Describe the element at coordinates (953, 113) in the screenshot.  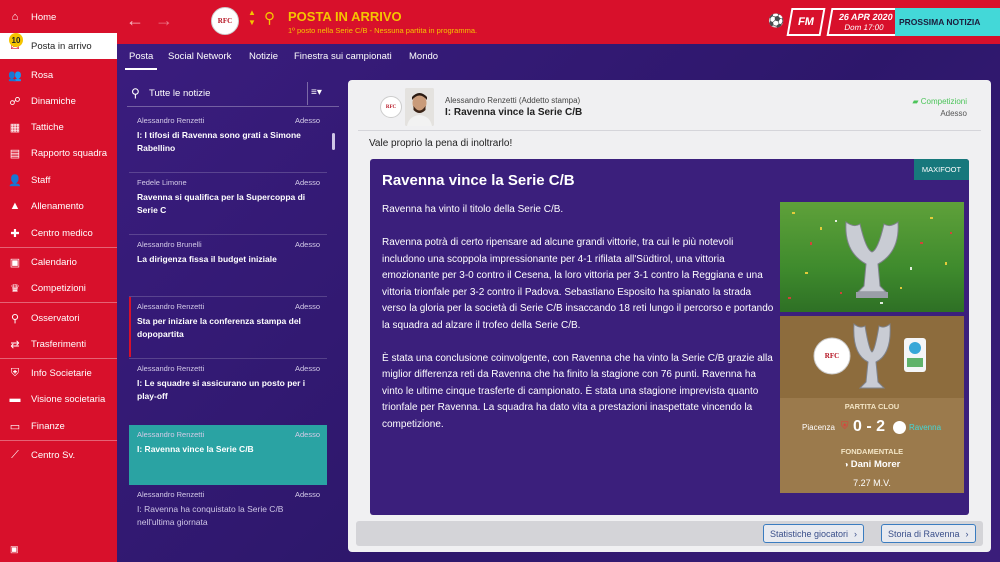
I see `message-time: Adesso` at that location.